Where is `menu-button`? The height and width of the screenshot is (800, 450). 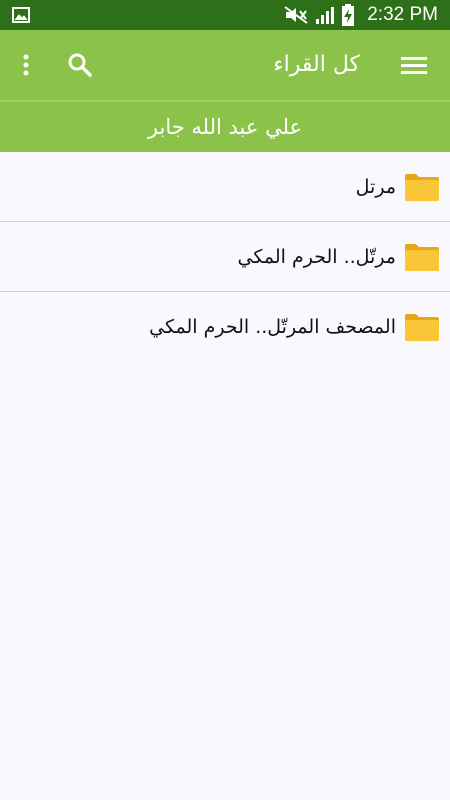 menu-button is located at coordinates (414, 65).